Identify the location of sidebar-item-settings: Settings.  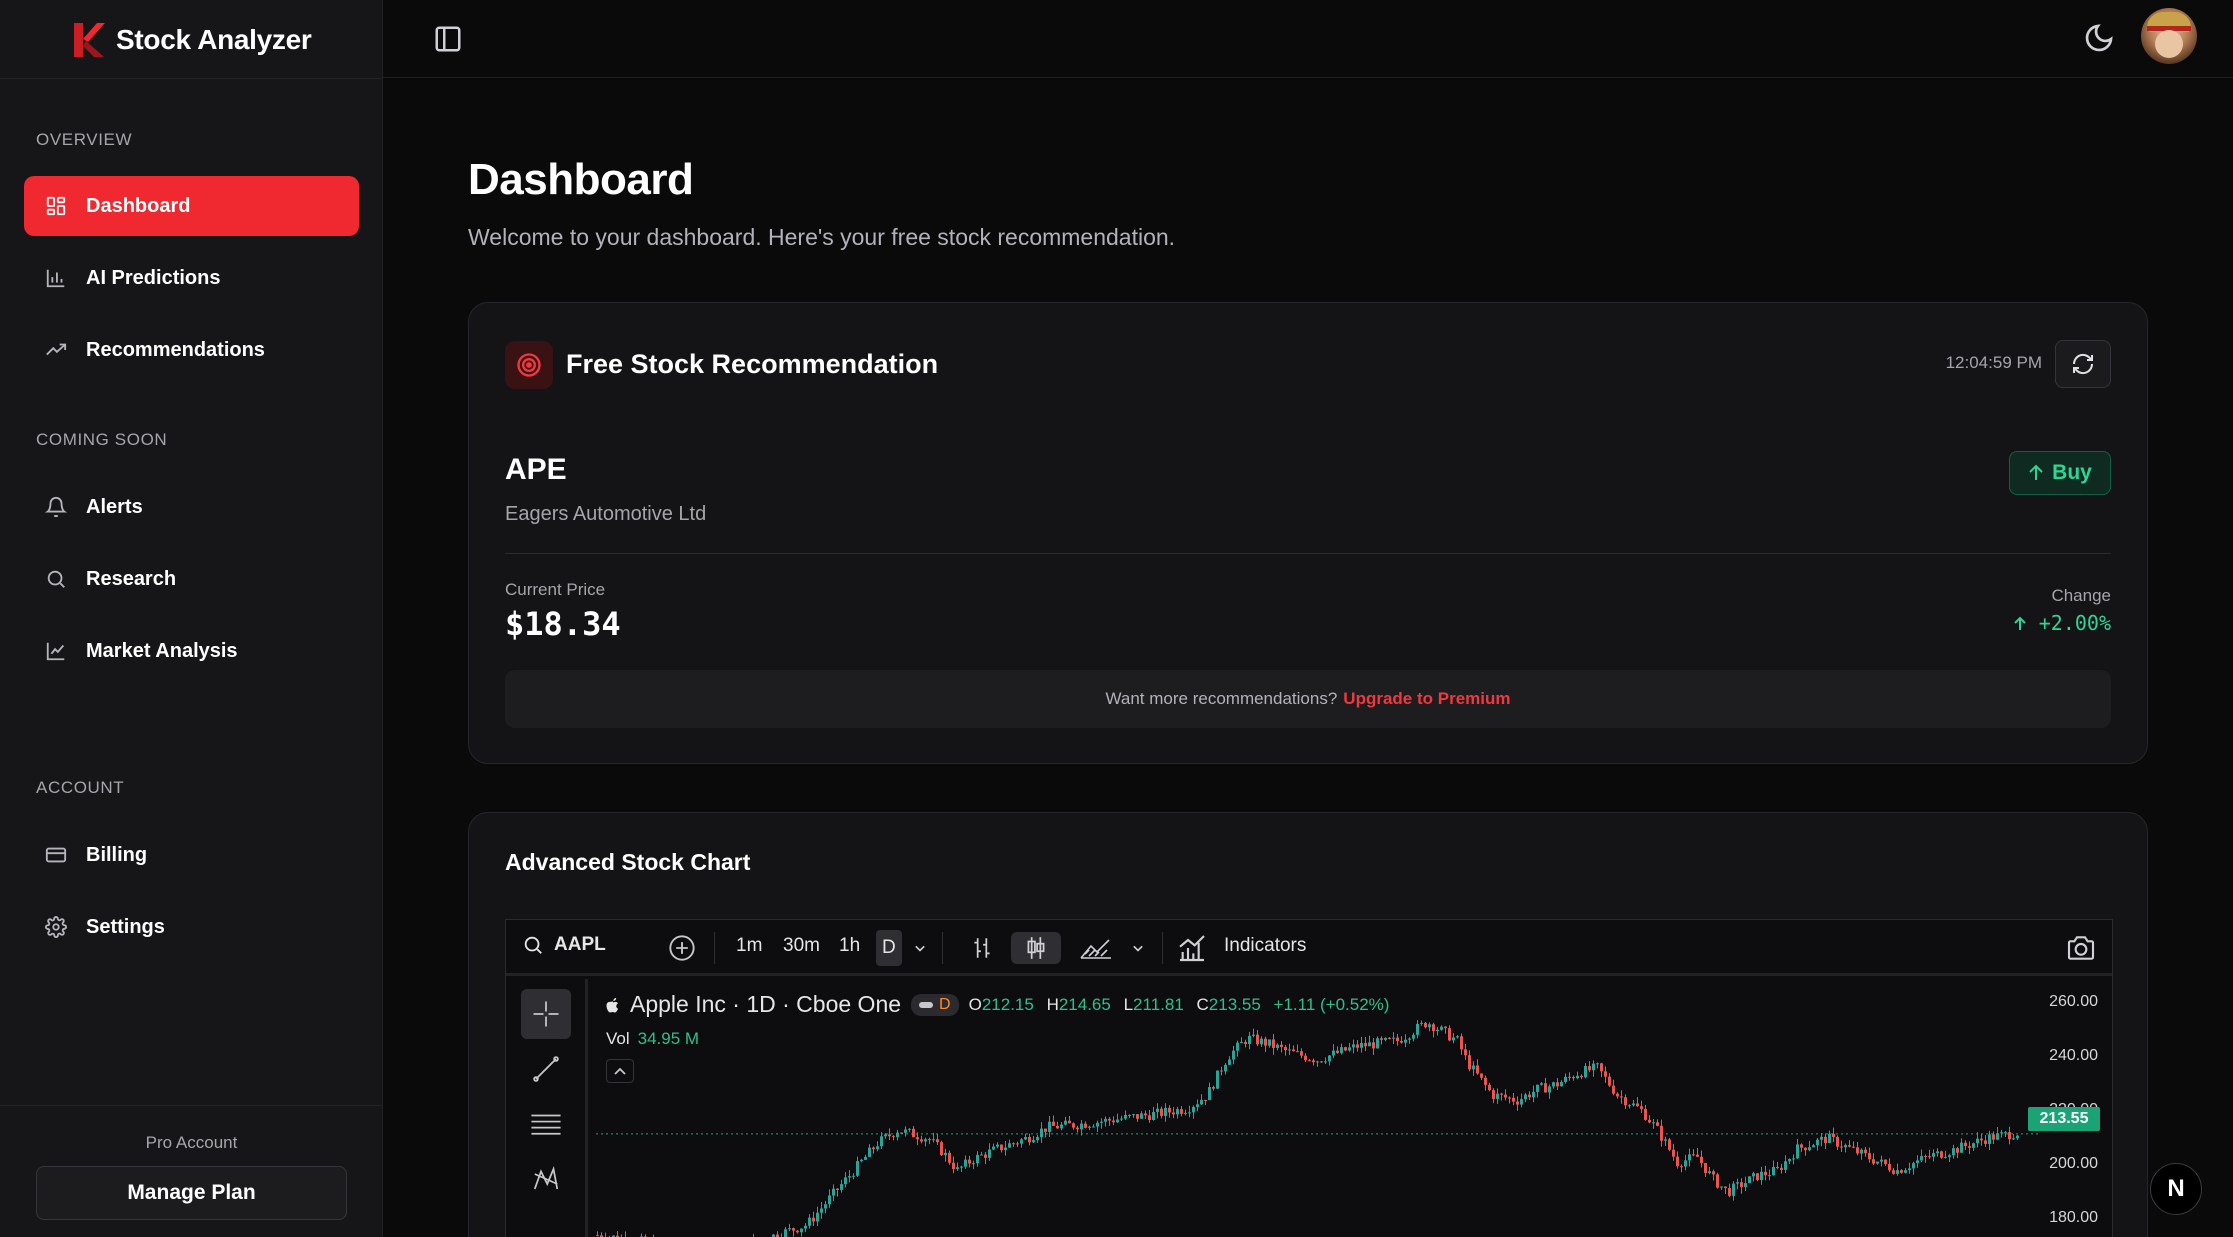
(191, 927).